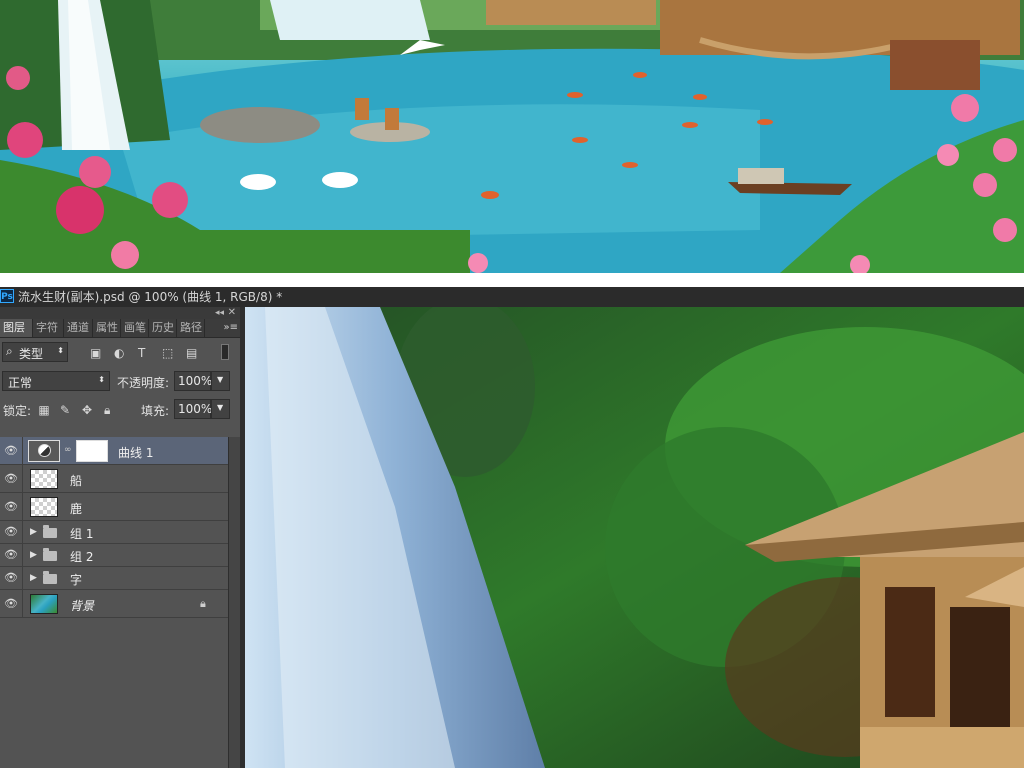  I want to click on close-icon: ✕, so click(232, 313).